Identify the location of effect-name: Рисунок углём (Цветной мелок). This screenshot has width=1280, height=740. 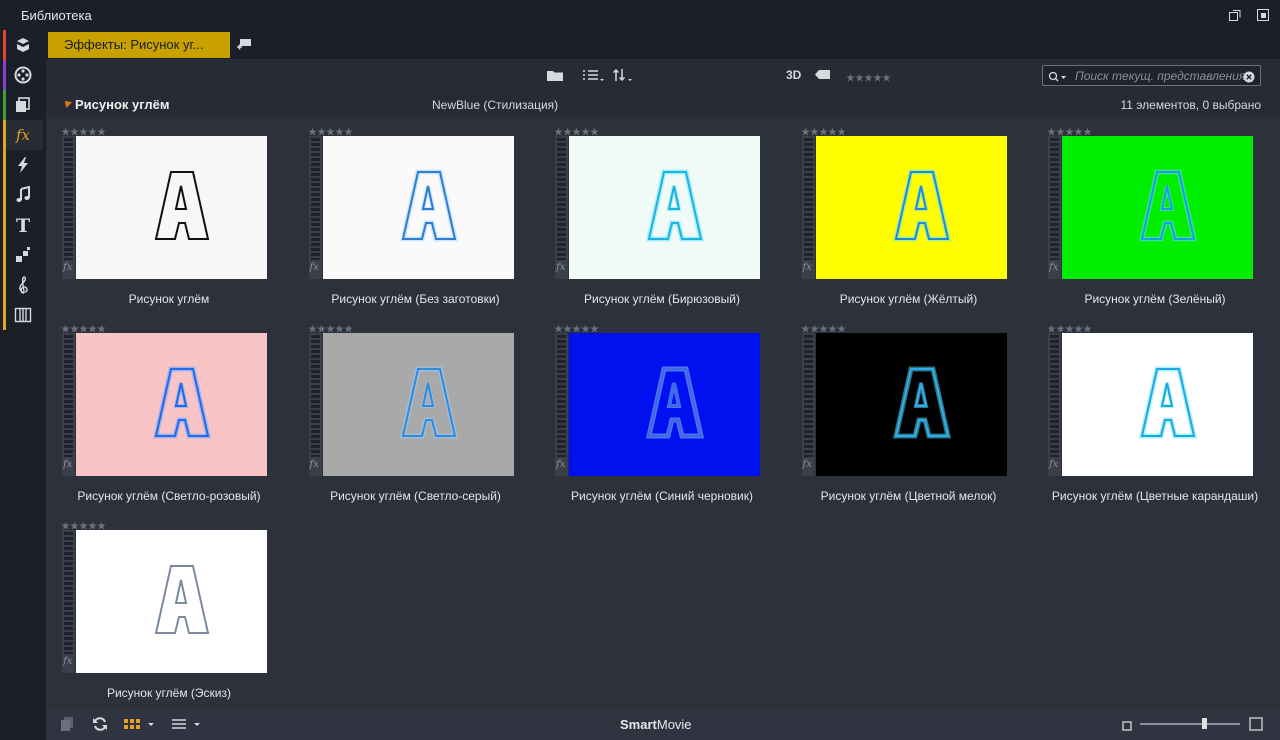
(908, 496).